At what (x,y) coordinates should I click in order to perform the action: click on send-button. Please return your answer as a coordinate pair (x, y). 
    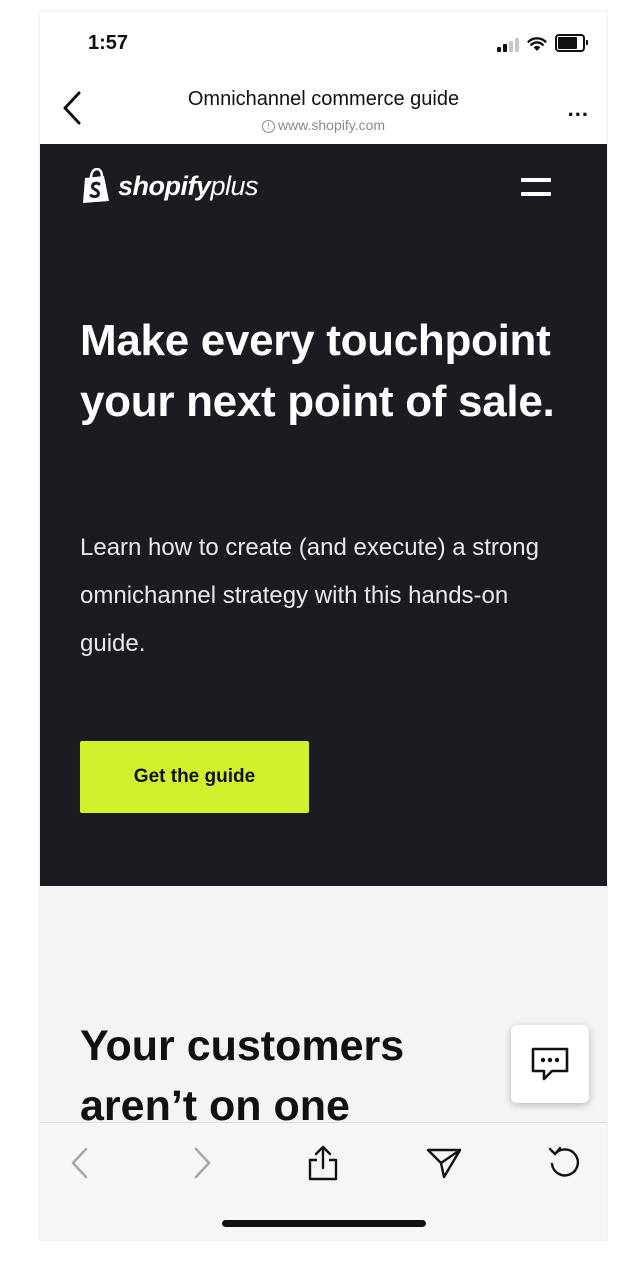
    Looking at the image, I should click on (444, 1163).